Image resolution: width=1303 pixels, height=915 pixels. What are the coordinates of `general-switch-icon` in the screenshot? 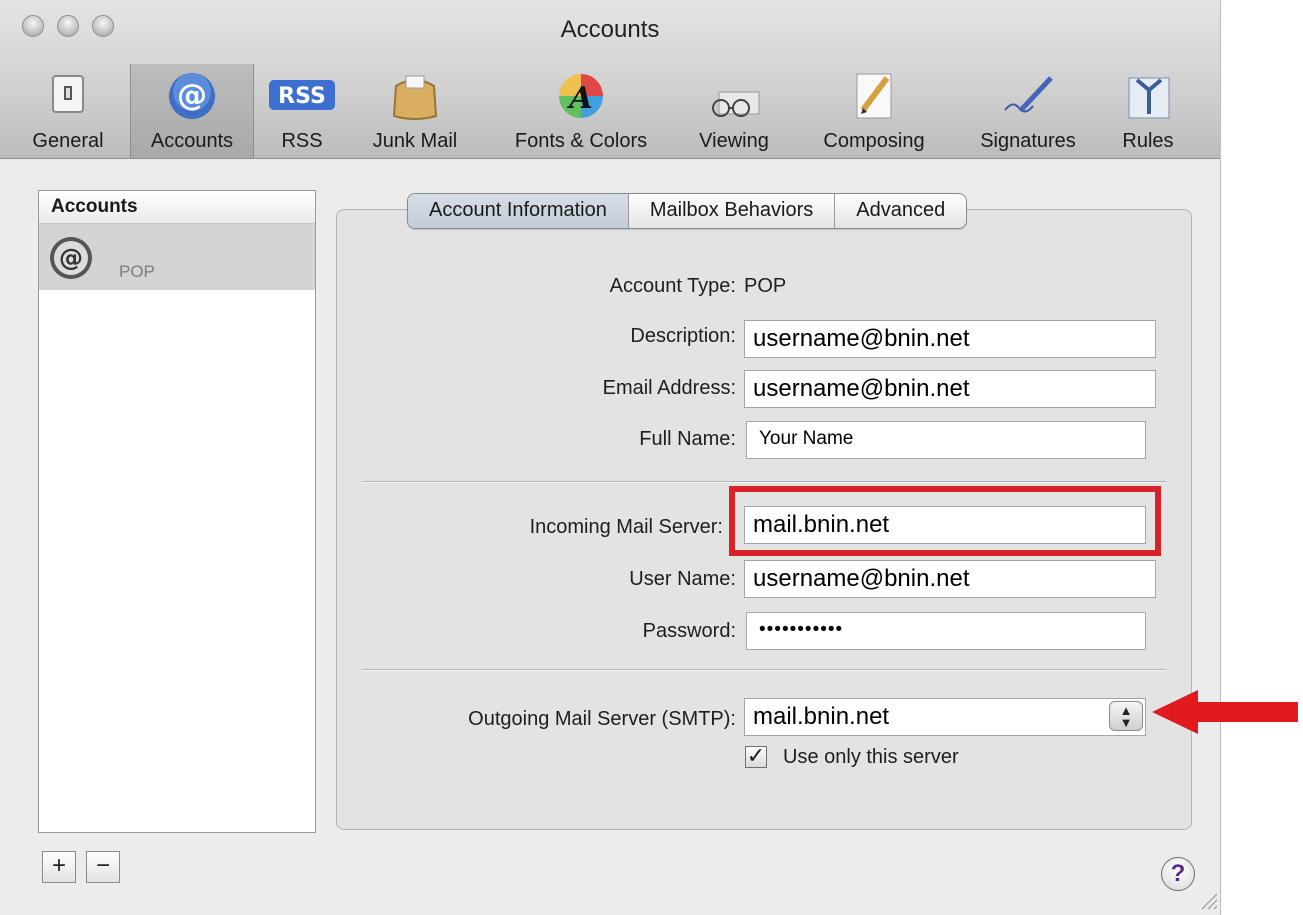 It's located at (68, 94).